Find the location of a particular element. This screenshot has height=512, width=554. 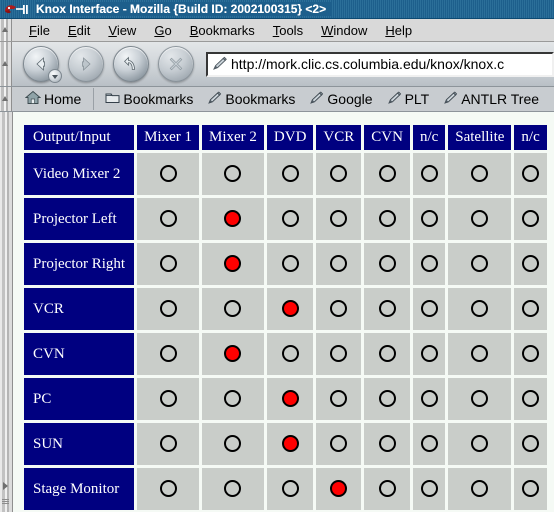

bookmarks-grip-handle is located at coordinates (6, 99).